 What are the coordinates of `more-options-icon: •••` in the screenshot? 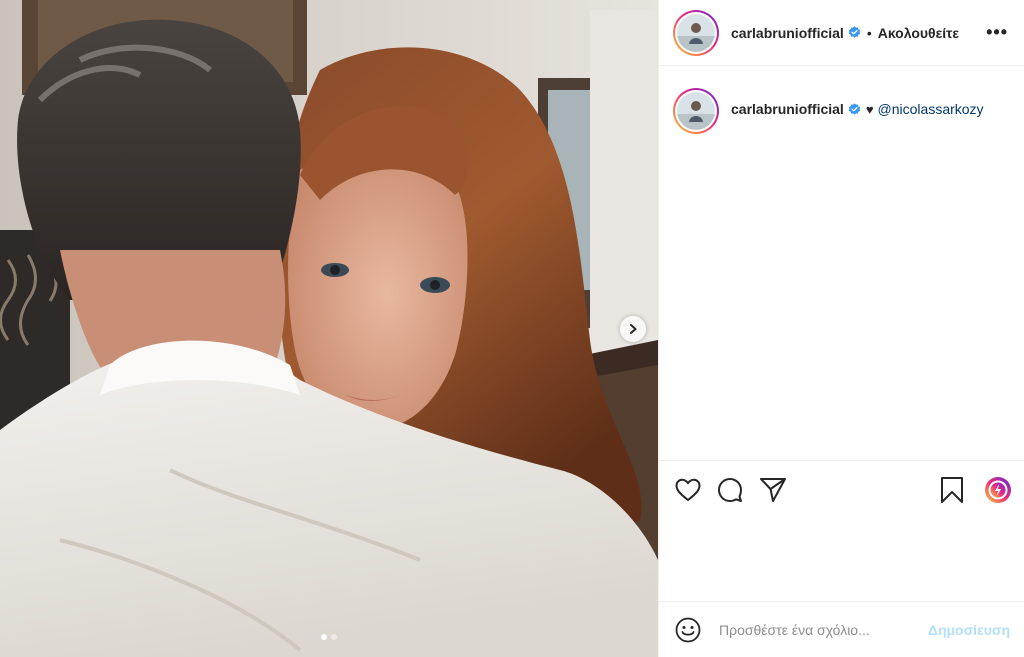 It's located at (997, 32).